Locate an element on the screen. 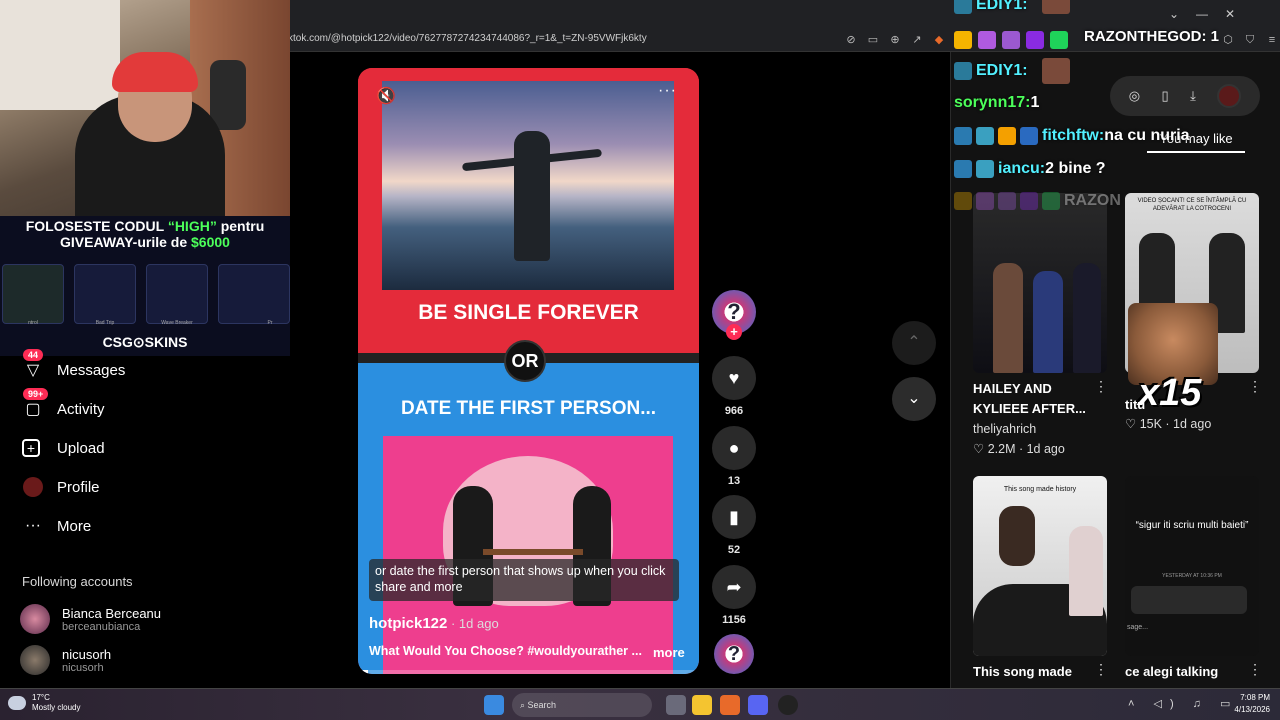 This screenshot has height=720, width=1280. chat-message: RAZONTHEGOD: 1 is located at coordinates (1151, 36).